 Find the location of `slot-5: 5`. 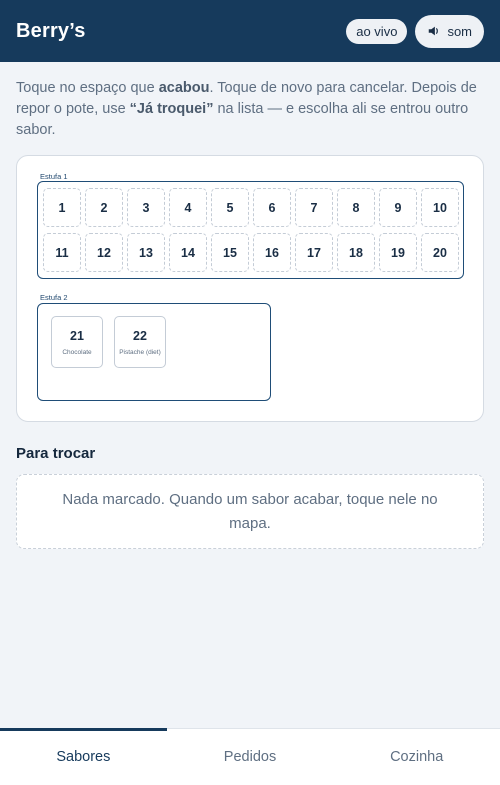

slot-5: 5 is located at coordinates (230, 207).